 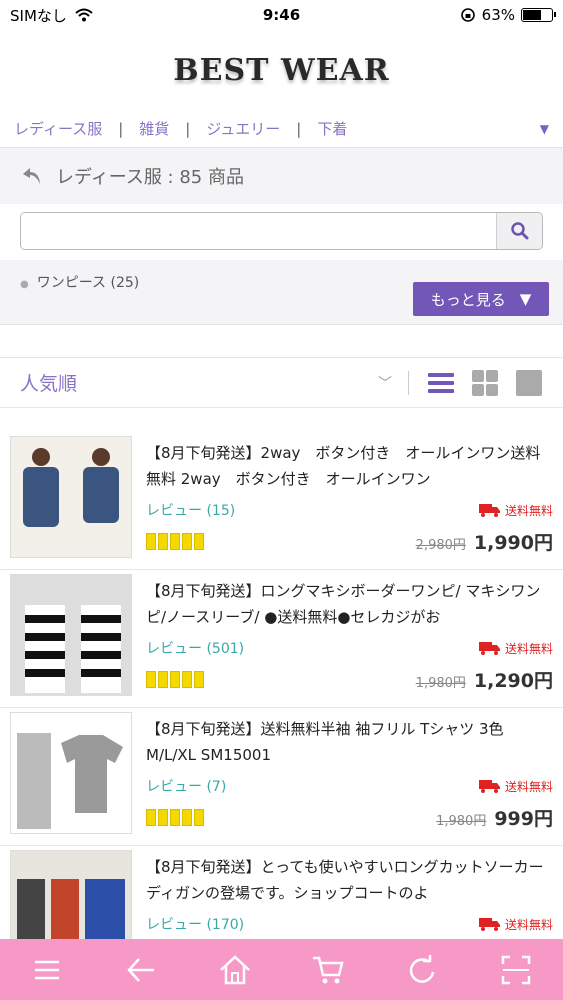 I want to click on price-block: 1,980円 999円, so click(x=494, y=817).